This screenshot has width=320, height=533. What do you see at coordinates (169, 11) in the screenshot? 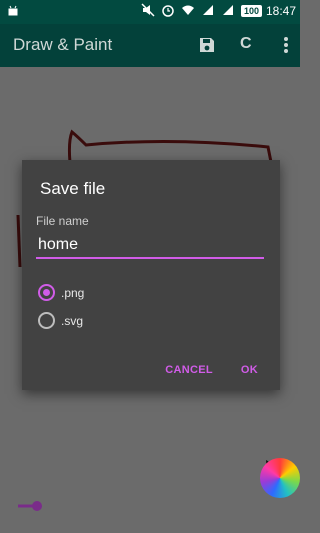
I see `alarm-icon` at bounding box center [169, 11].